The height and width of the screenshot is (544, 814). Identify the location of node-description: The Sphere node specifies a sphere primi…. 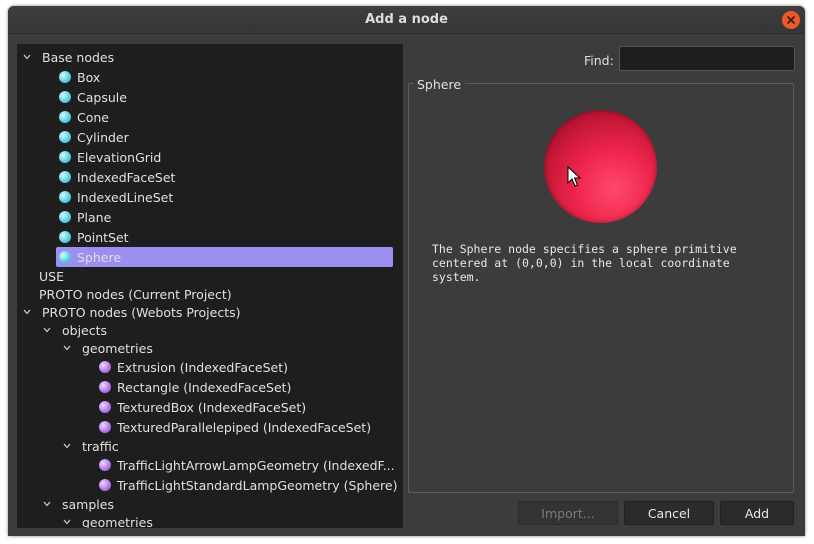
(584, 263).